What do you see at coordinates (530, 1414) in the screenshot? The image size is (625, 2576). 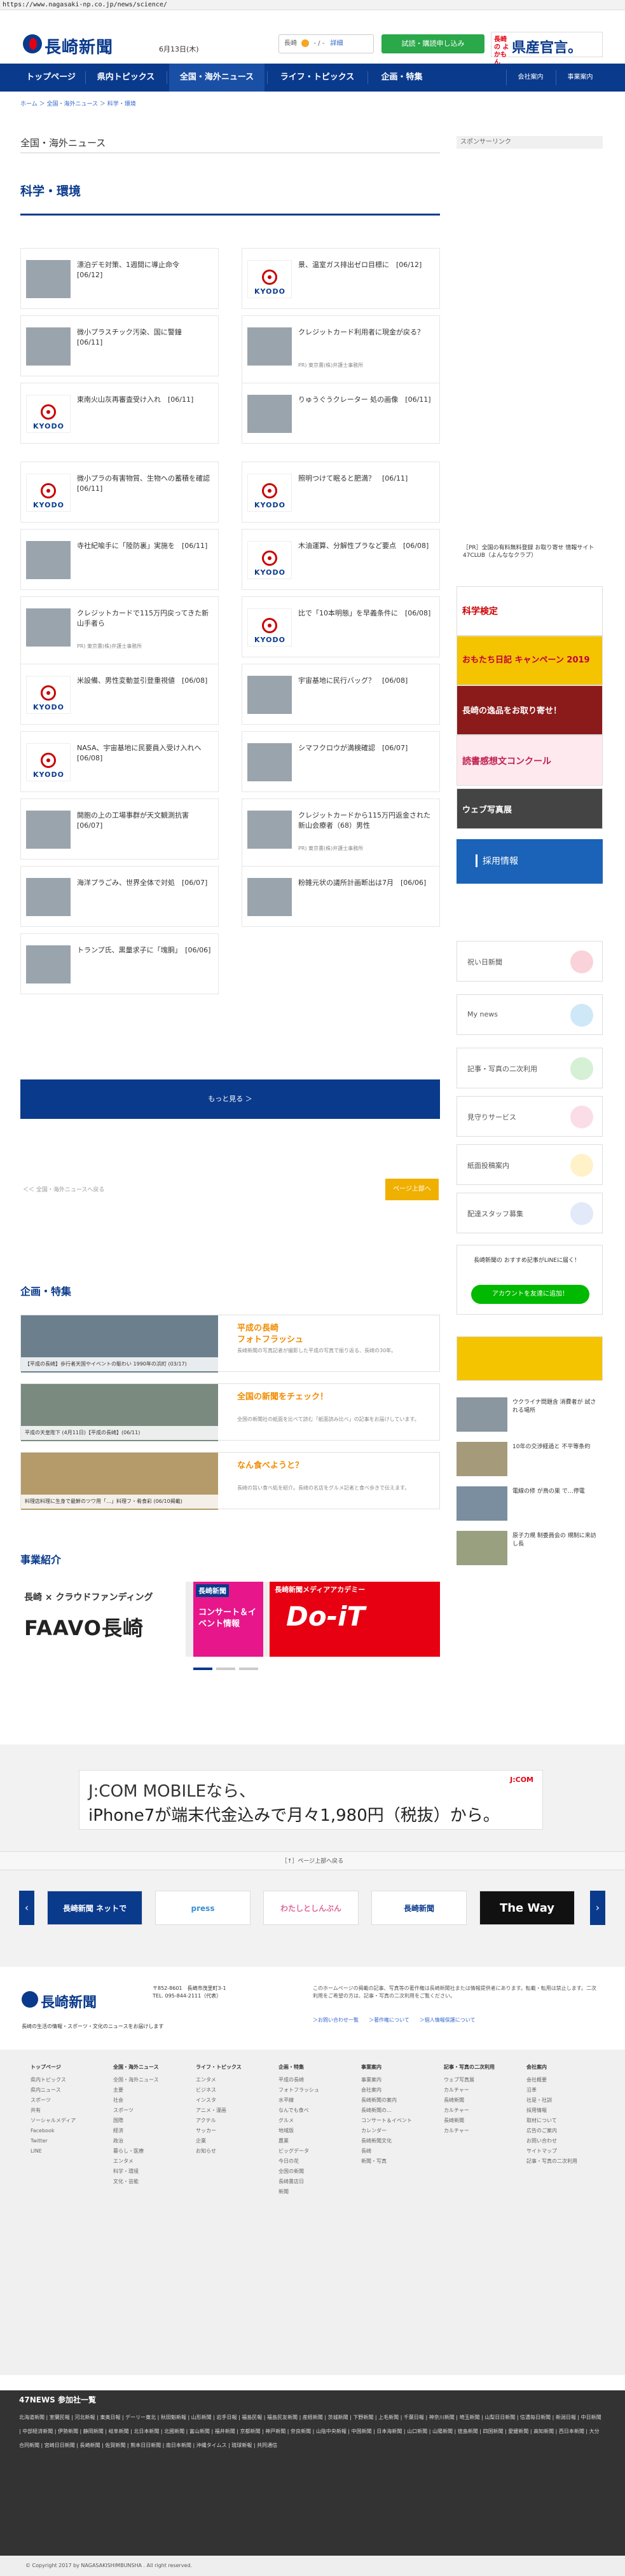 I see `sidebar-news-item: ウクライナ問題含 消費者が 試される場所` at bounding box center [530, 1414].